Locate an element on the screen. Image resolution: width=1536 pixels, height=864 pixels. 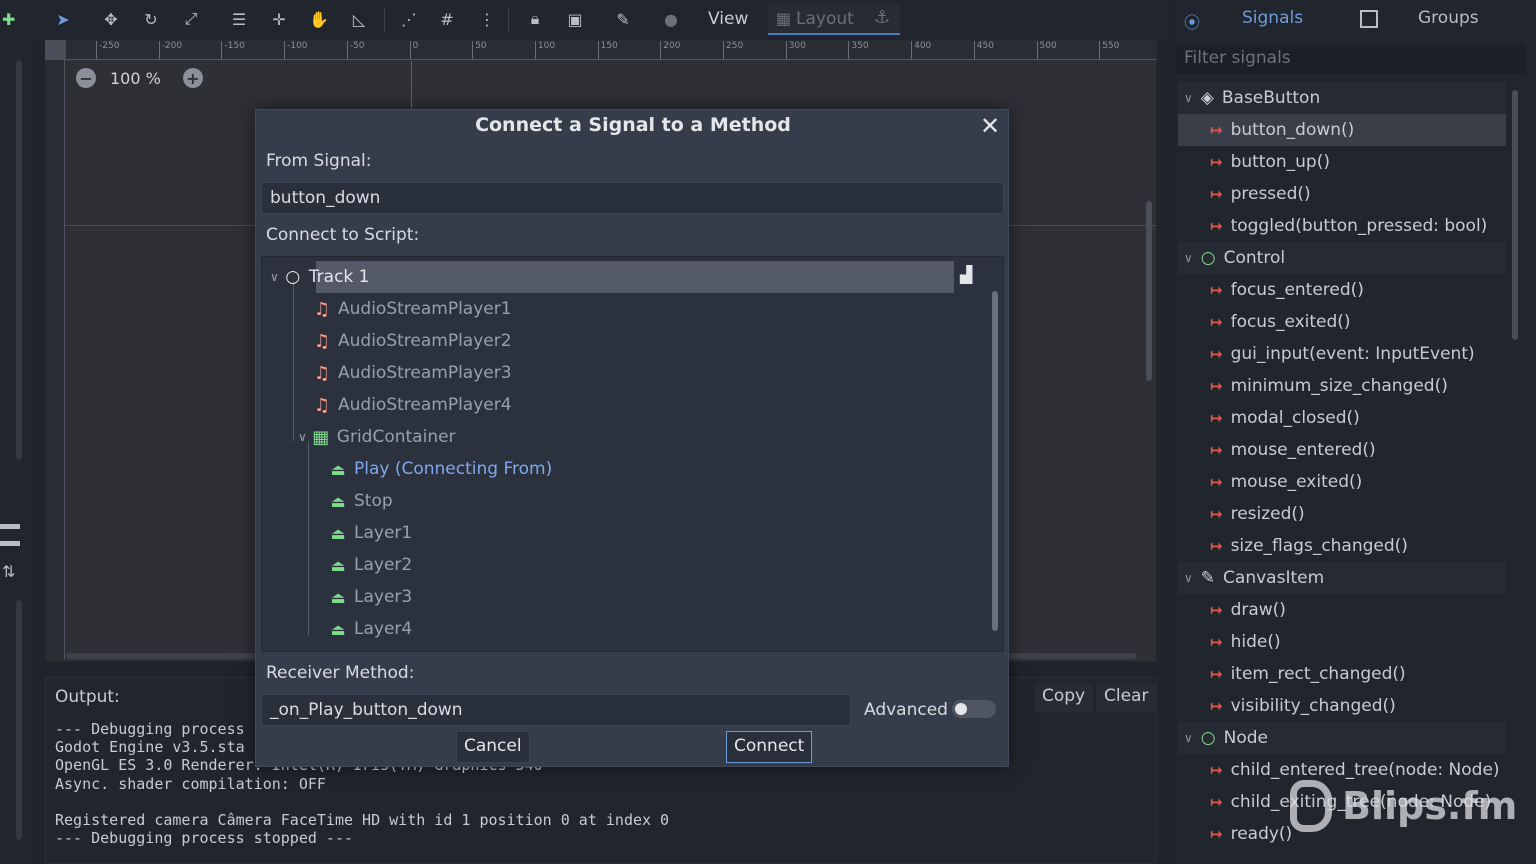
signal-label: CanvasItem is located at coordinates (1274, 578).